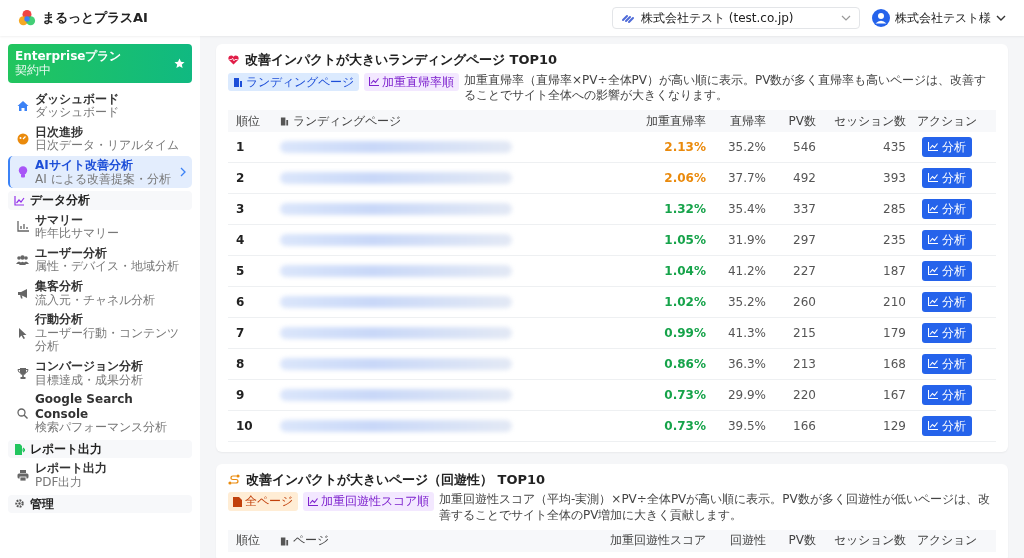 The width and height of the screenshot is (1024, 558). I want to click on table-cell-text: 179, so click(894, 332).